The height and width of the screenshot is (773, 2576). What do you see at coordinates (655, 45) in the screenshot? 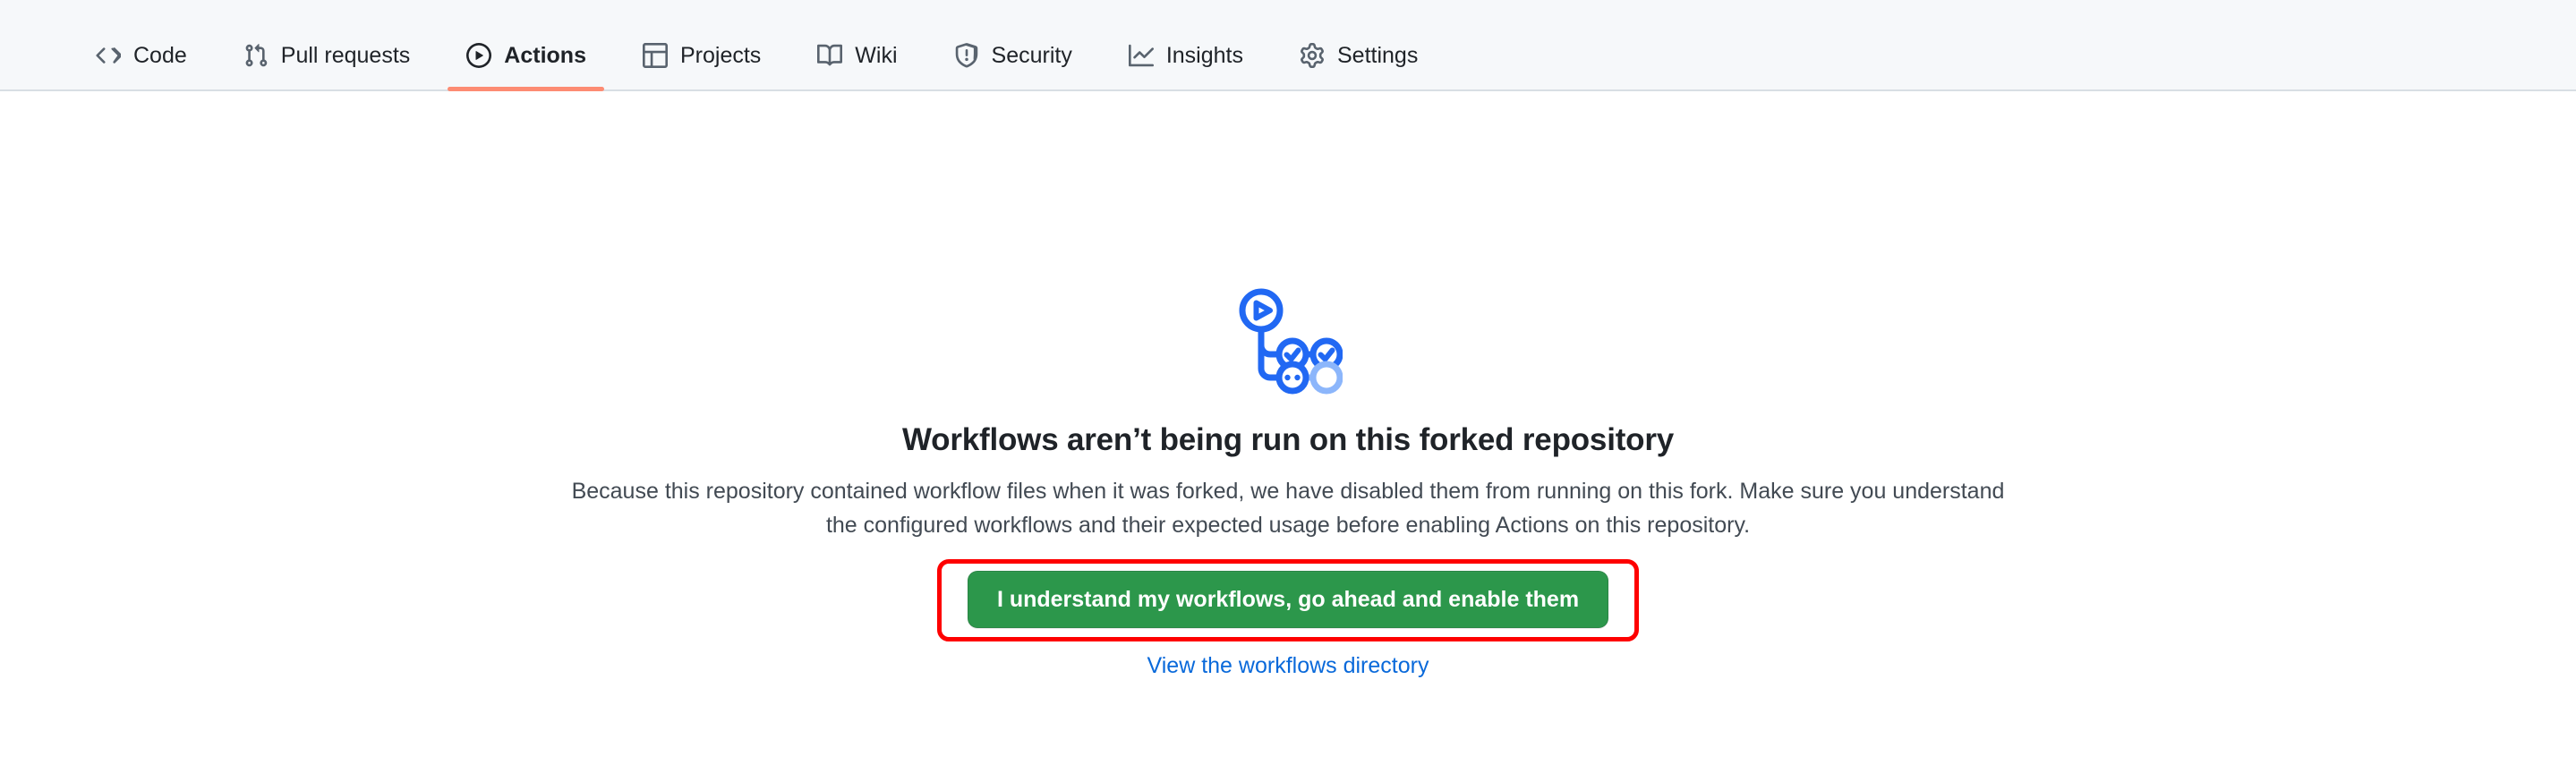
I see `table-icon` at bounding box center [655, 45].